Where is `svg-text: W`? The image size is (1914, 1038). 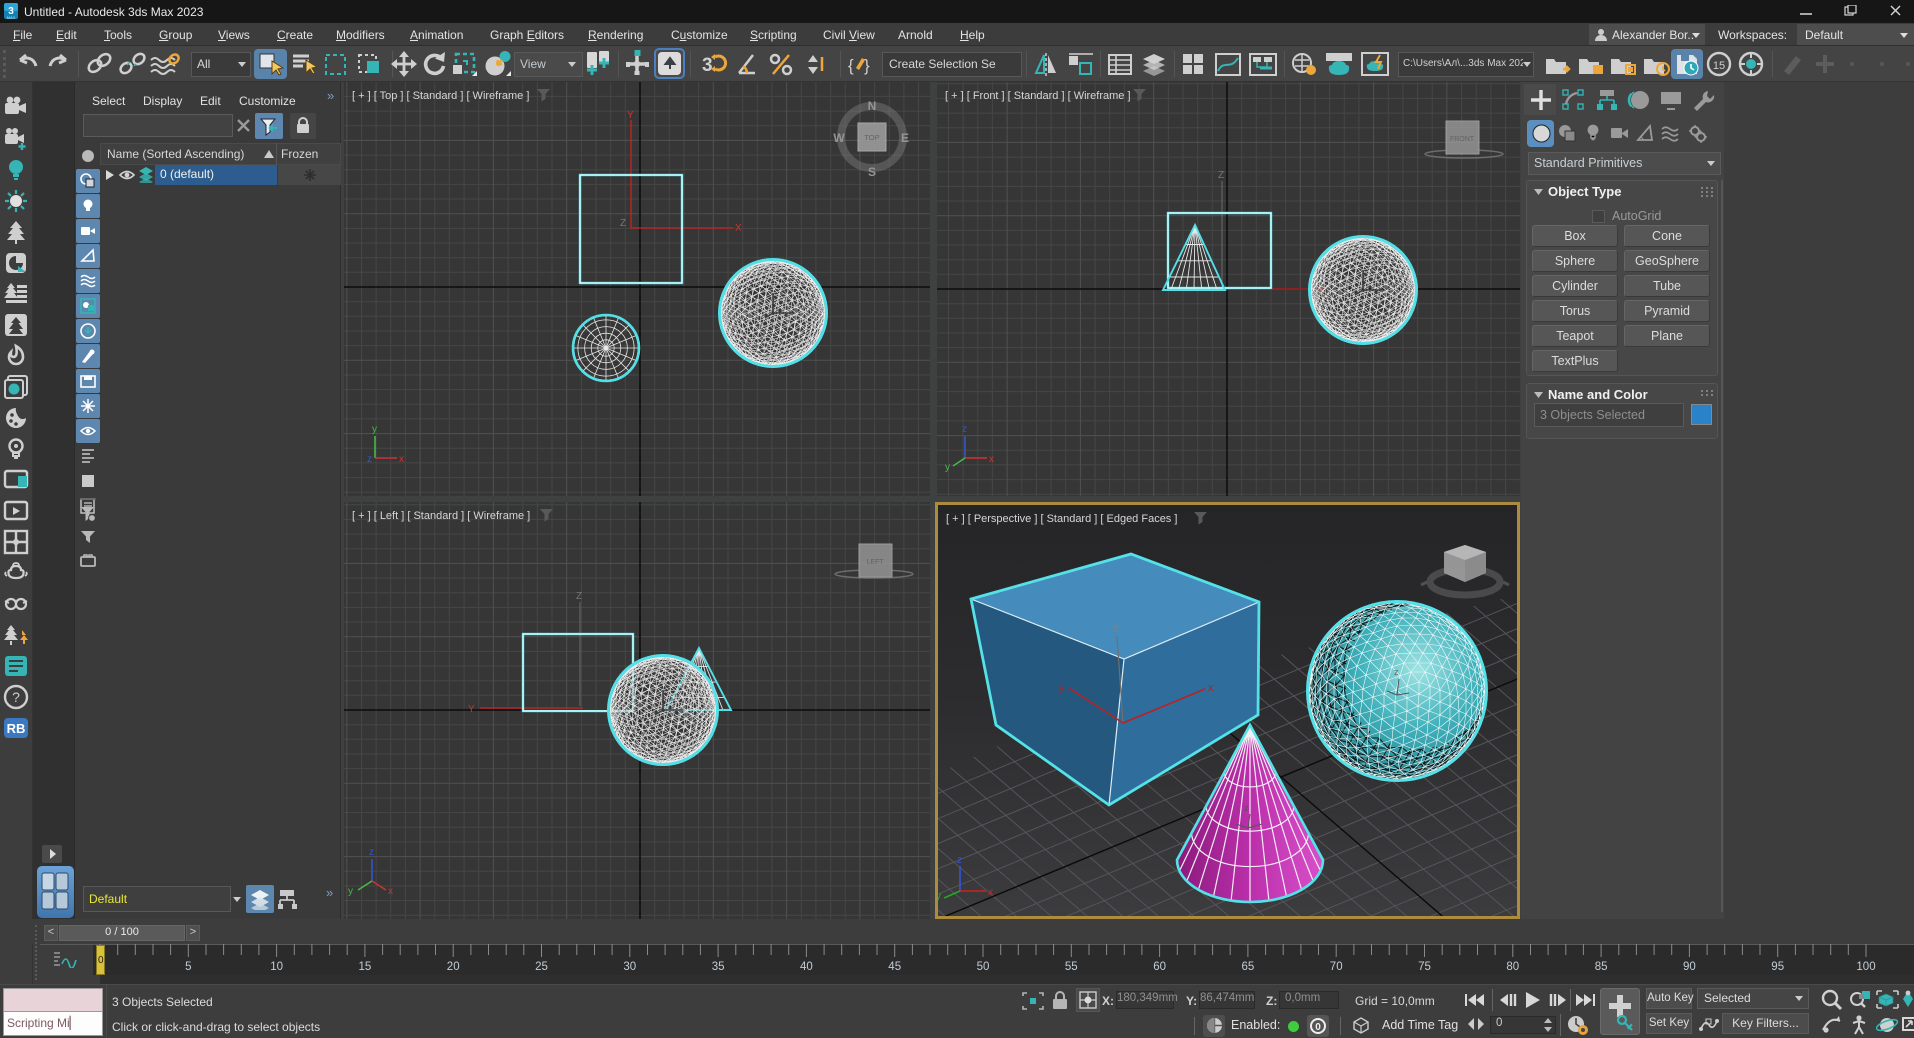 svg-text: W is located at coordinates (839, 138).